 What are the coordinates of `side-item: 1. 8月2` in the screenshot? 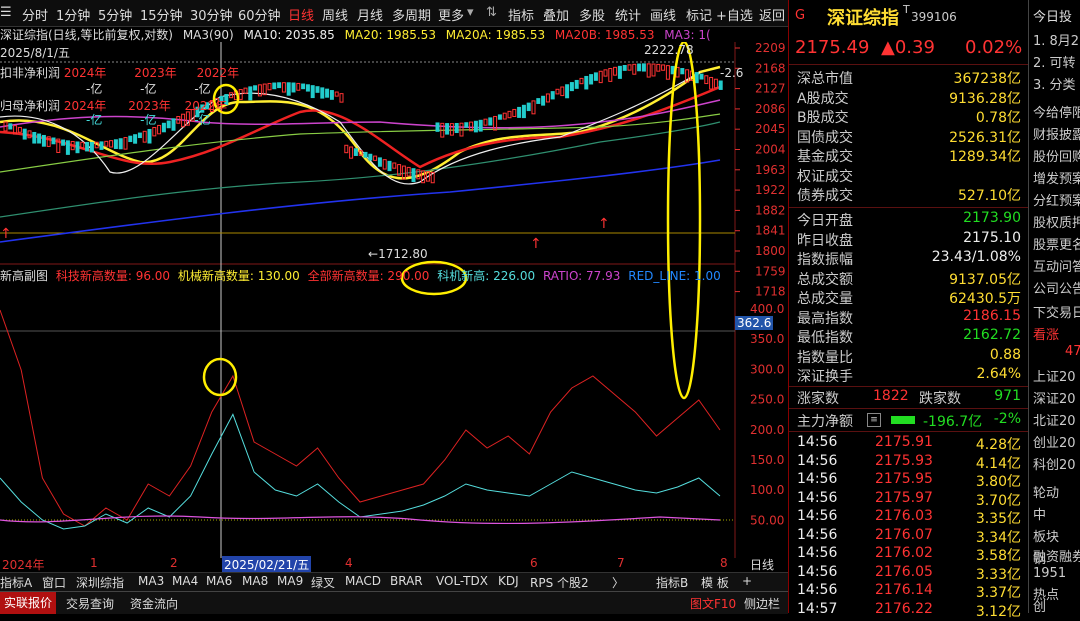 It's located at (1056, 39).